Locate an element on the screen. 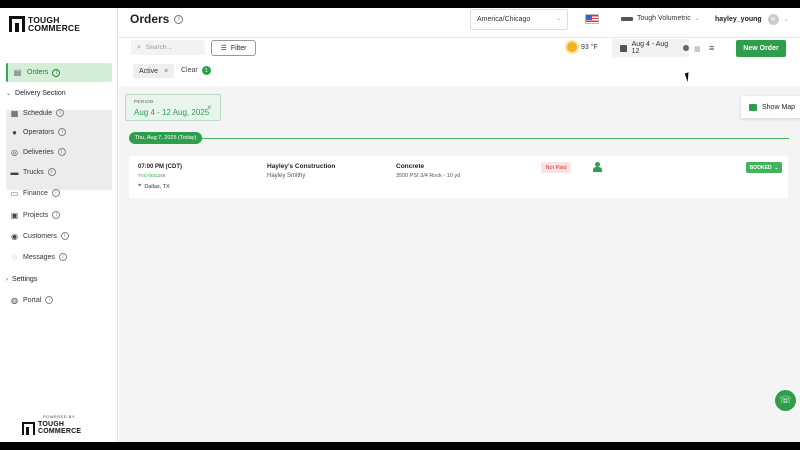  sidebar-section-delivery: ⌄ Delivery Section is located at coordinates (36, 93).